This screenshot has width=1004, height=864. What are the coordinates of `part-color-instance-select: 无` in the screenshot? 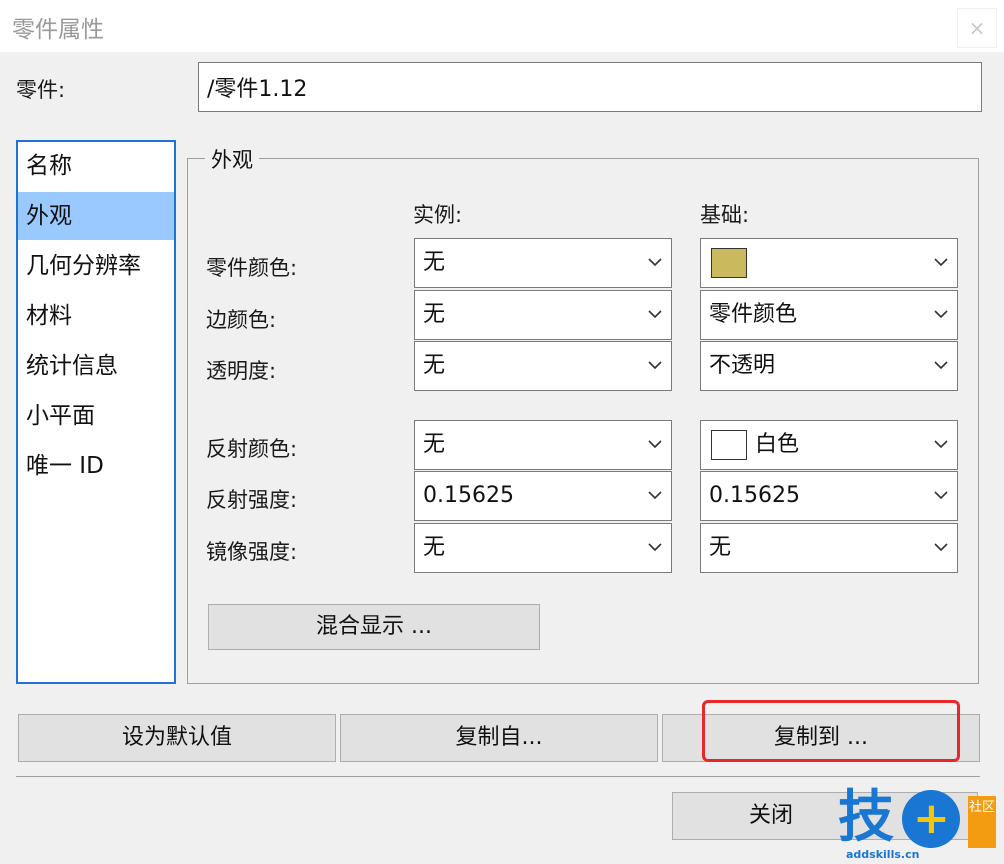 It's located at (543, 263).